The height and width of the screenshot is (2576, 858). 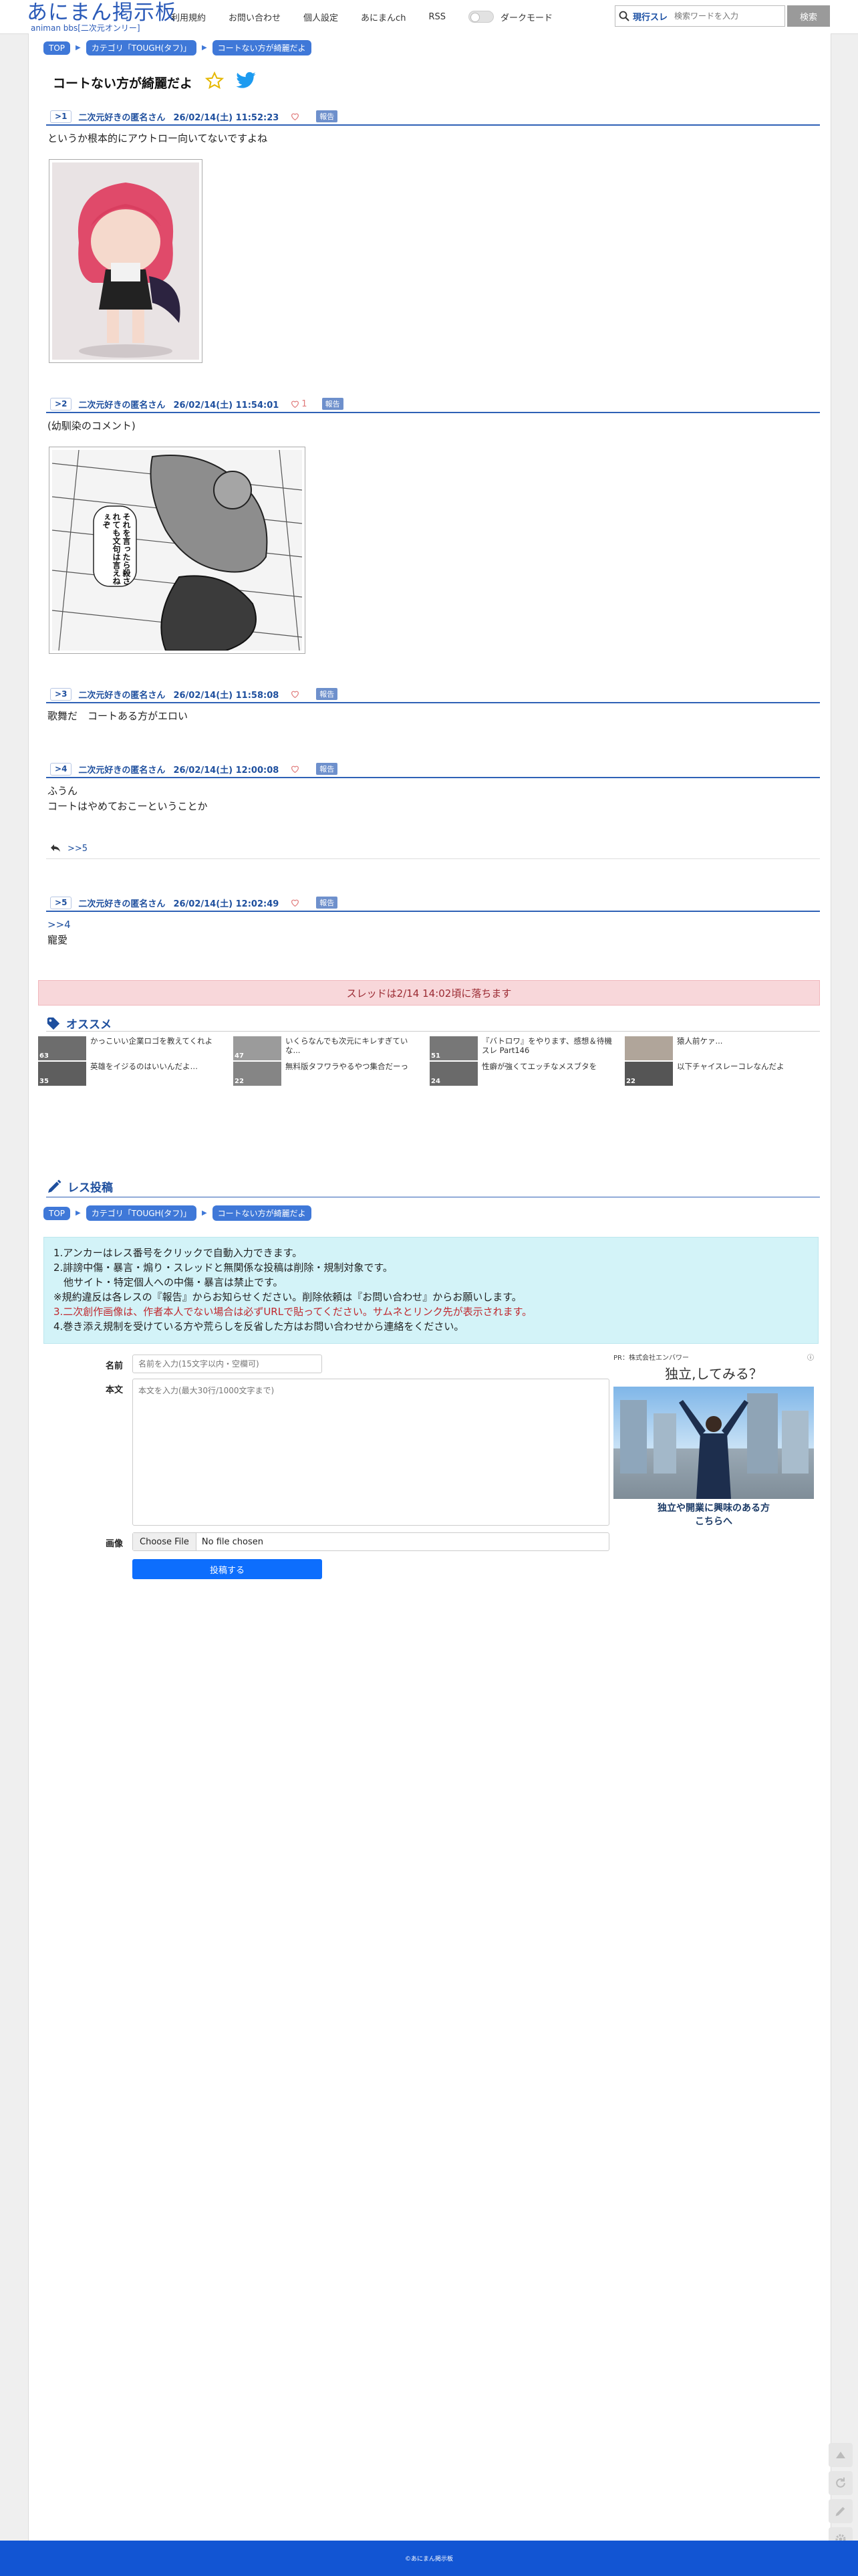 What do you see at coordinates (808, 16) in the screenshot?
I see `search-button: 検索` at bounding box center [808, 16].